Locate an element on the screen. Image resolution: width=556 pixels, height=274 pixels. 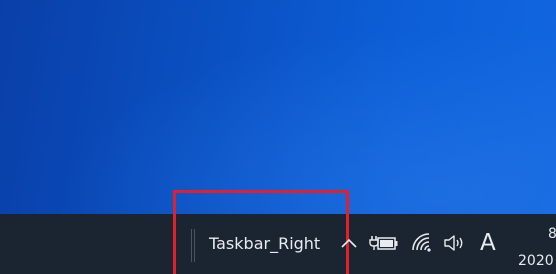
input-method-indicator: A is located at coordinates (488, 243).